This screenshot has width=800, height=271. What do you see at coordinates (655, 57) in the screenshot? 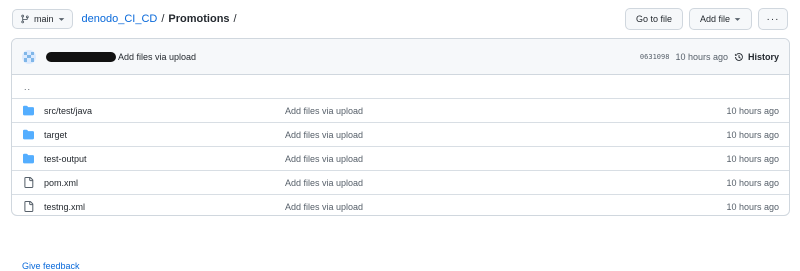
I see `commit-sha-link: 0631098` at bounding box center [655, 57].